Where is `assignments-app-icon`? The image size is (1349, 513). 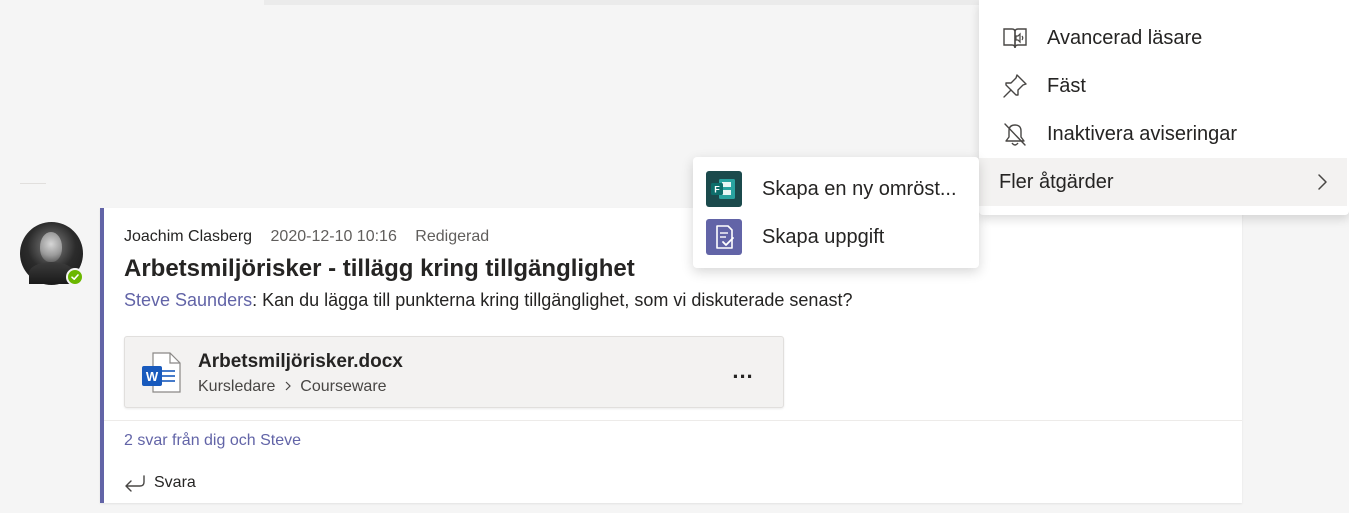 assignments-app-icon is located at coordinates (724, 237).